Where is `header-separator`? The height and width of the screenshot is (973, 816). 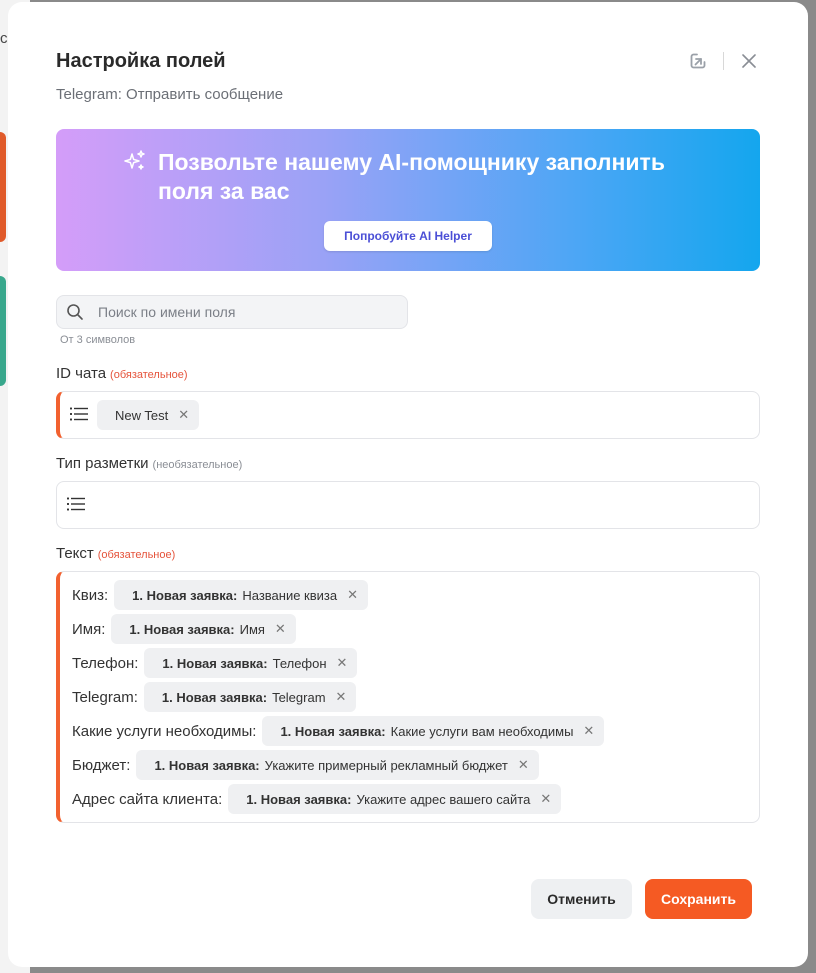
header-separator is located at coordinates (723, 61).